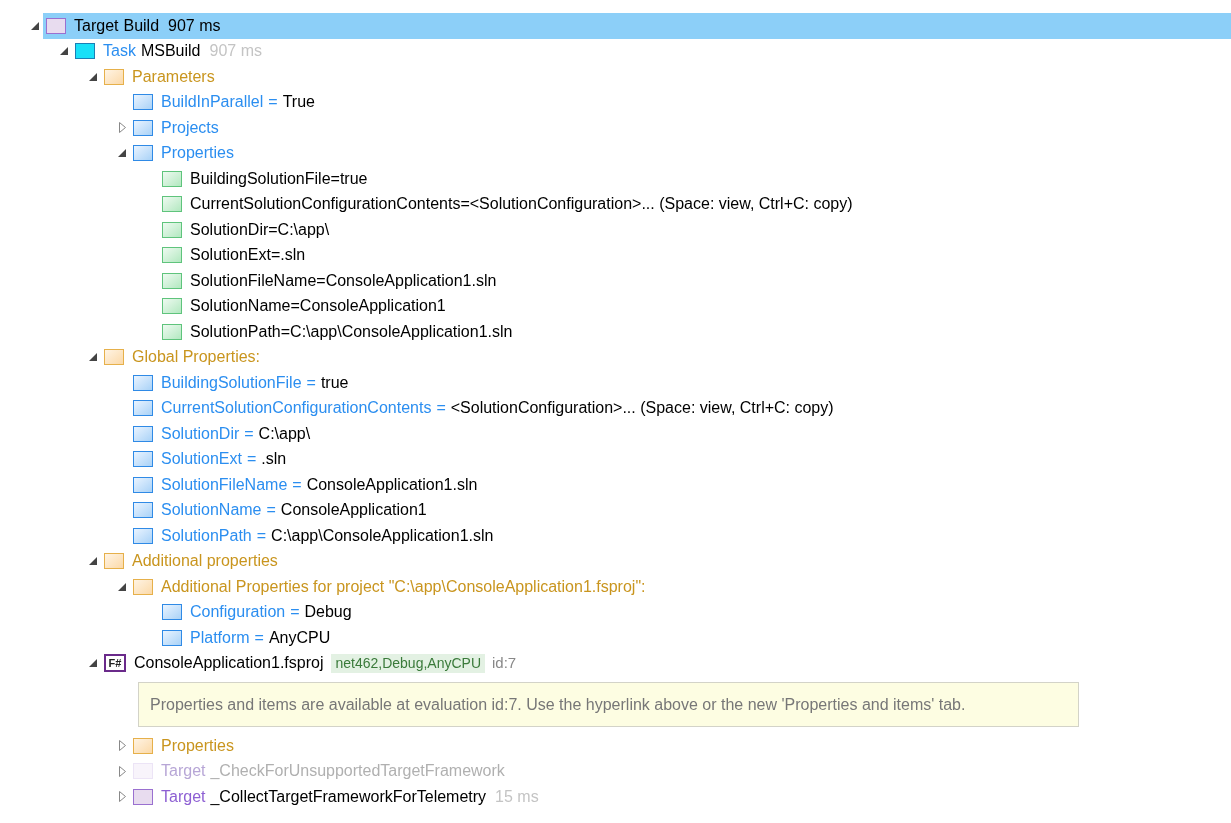  I want to click on node-name: CurrentSolutionConfigurationContents=<SolutionConfiguration>... (Space: view, Ctrl+C: copy), so click(521, 204).